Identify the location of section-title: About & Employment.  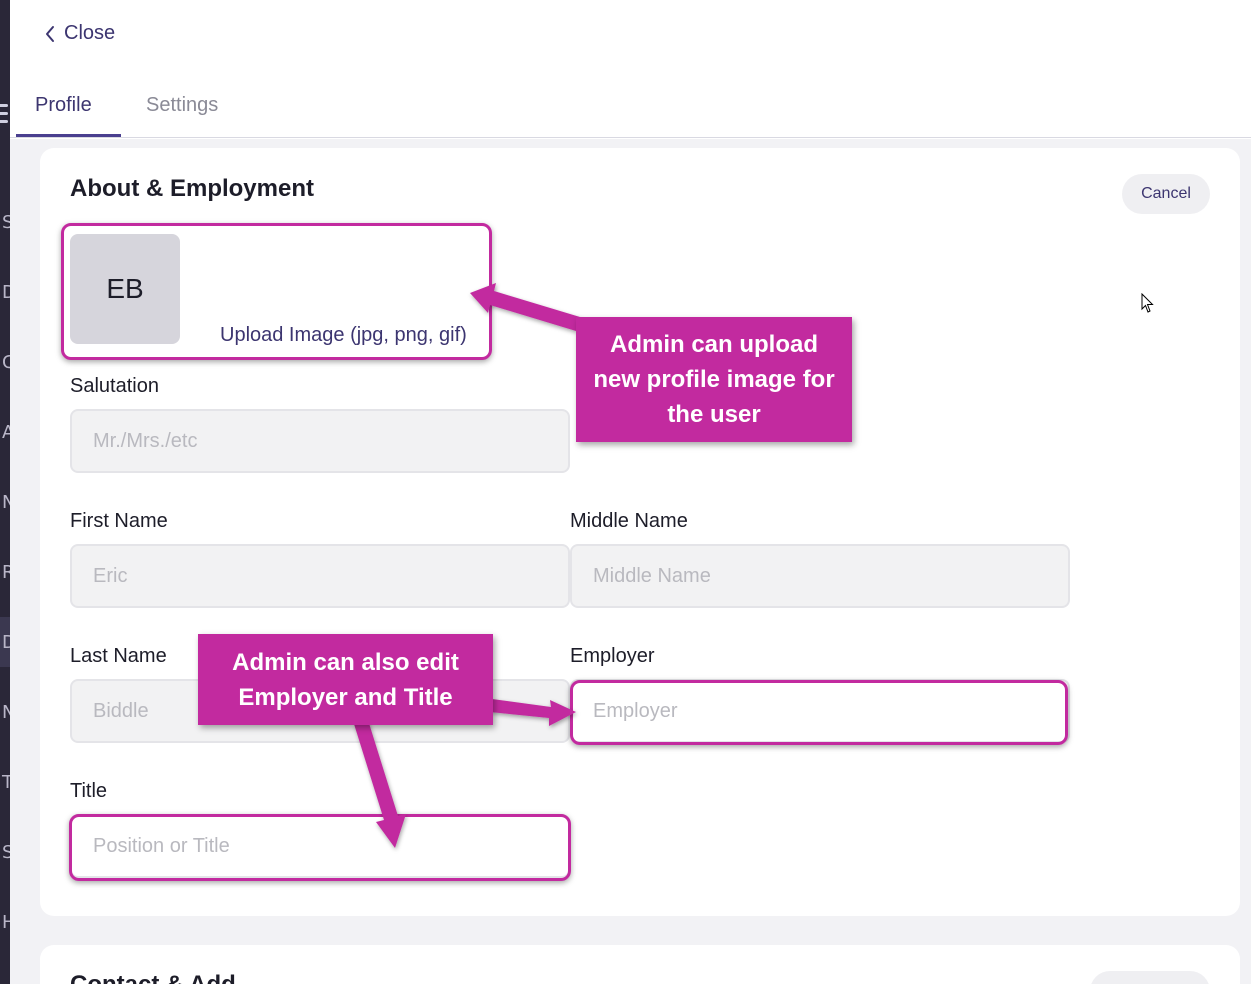
(192, 188).